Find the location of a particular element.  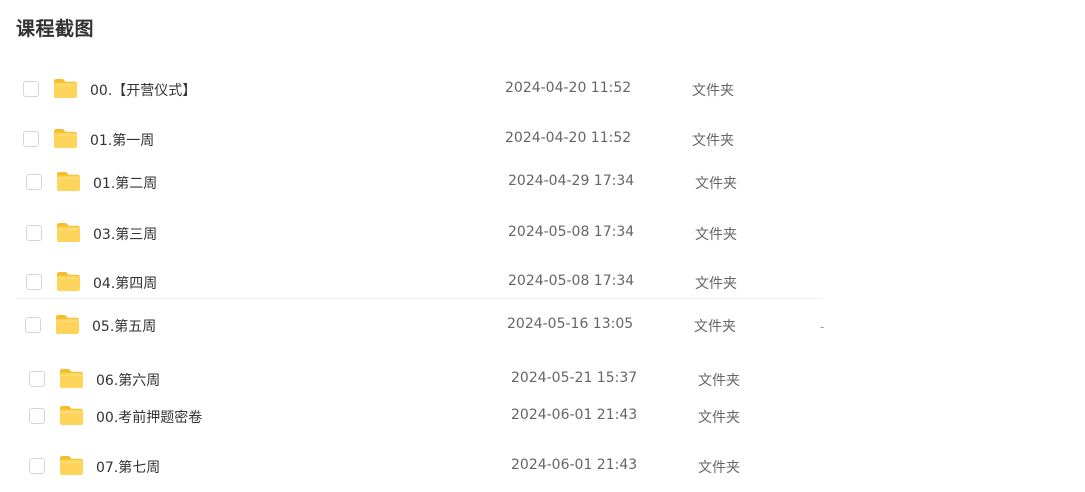

file-name: 06.第六周 is located at coordinates (128, 380).